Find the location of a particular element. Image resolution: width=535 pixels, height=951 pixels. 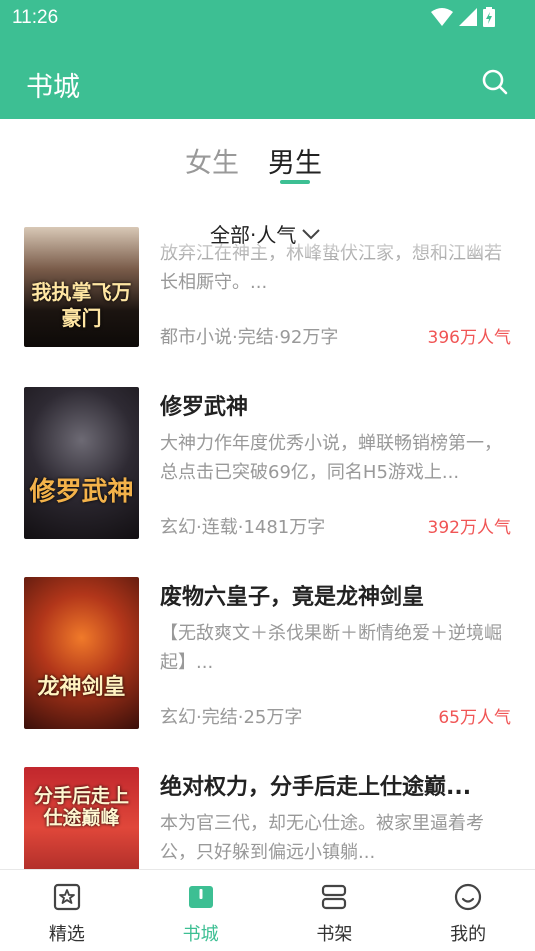

scroll-fade is located at coordinates (337, 247).